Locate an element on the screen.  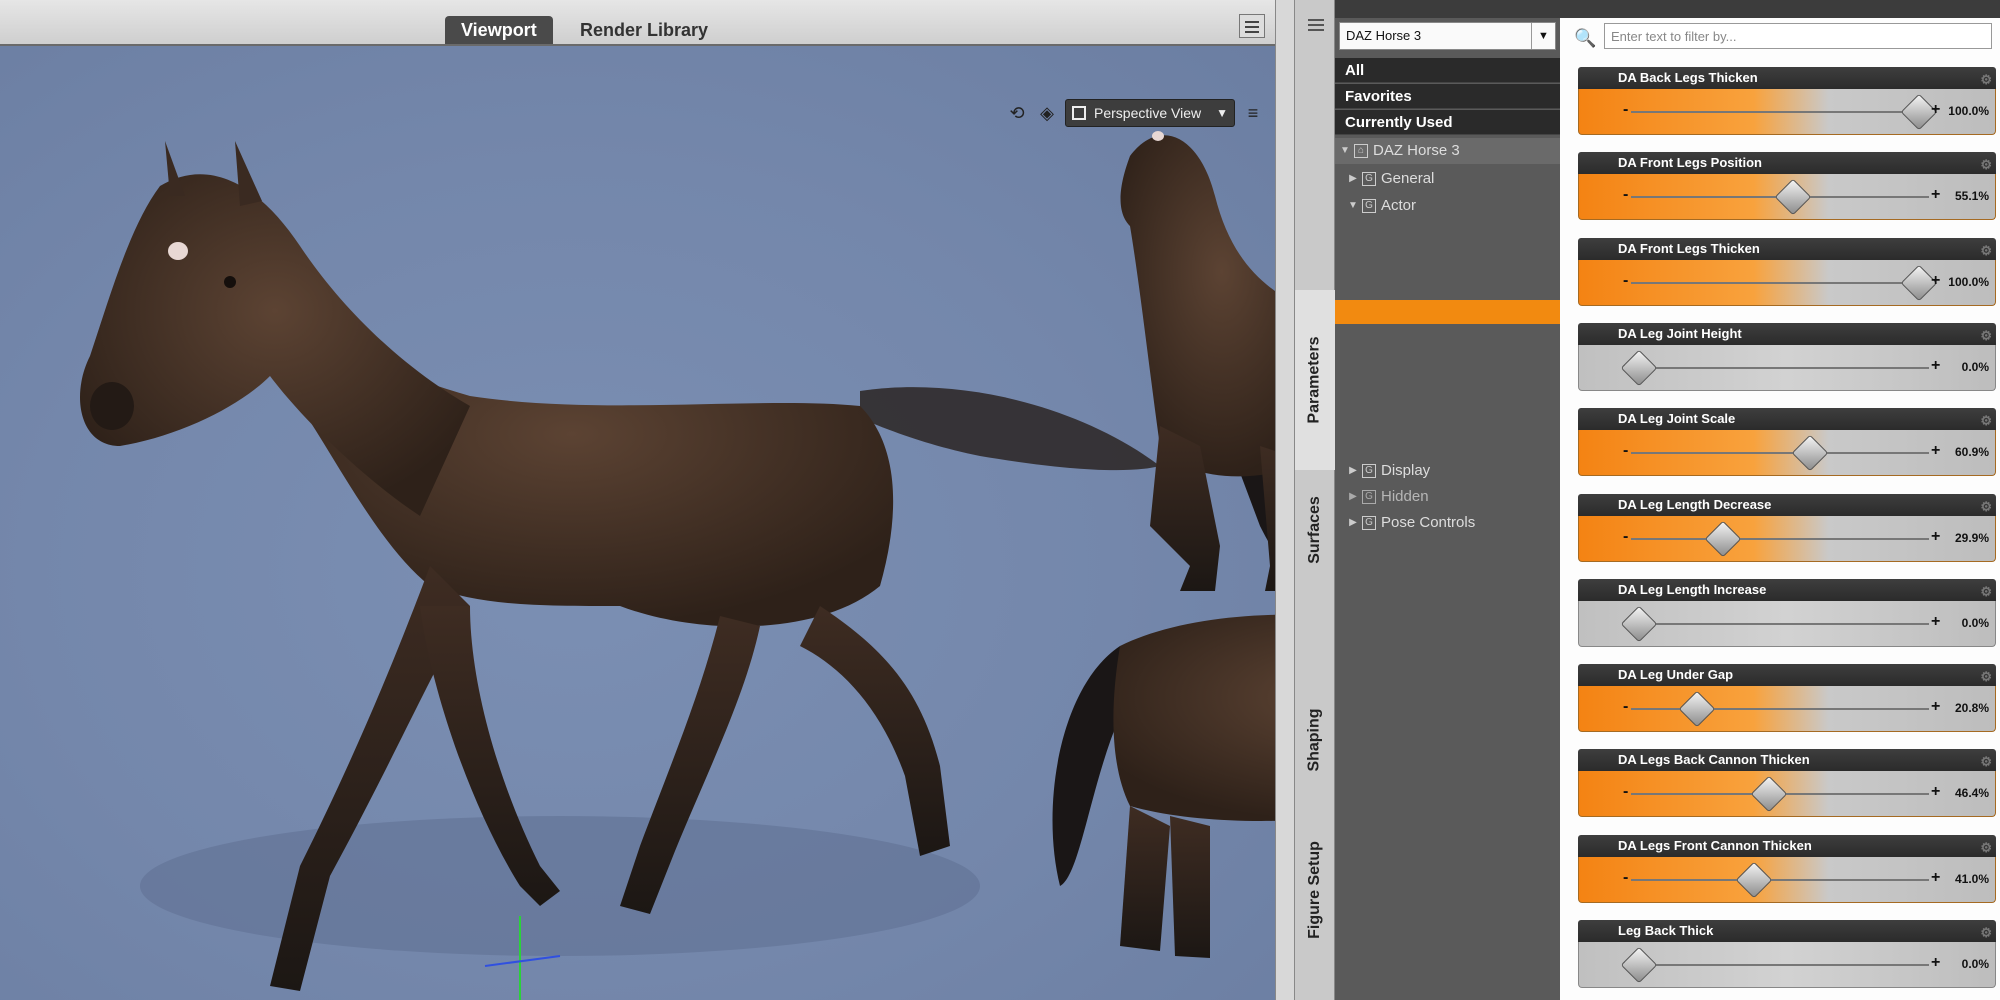
tree-node-general: ▶ G General is located at coordinates (1447, 179).